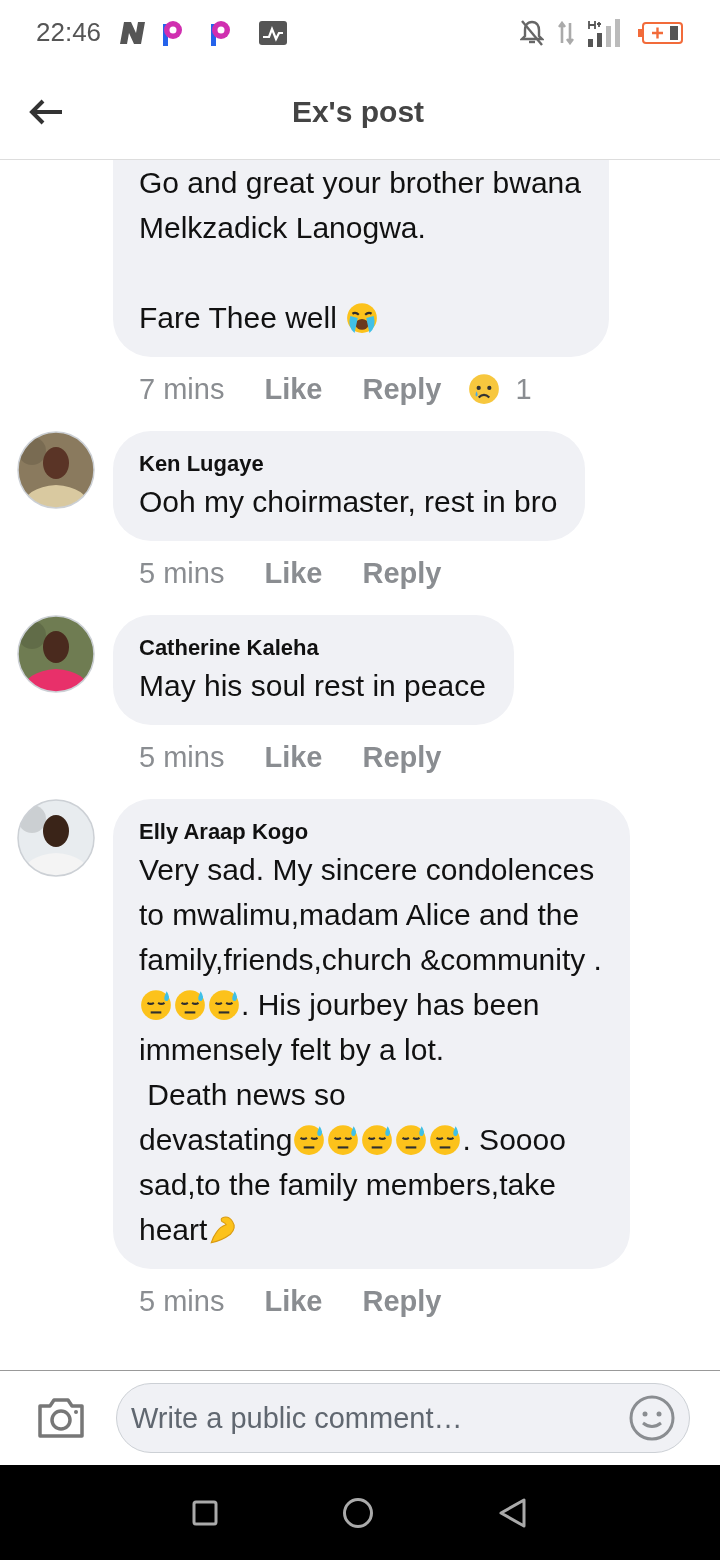  I want to click on comment-text: to mwalimu,madam Alice and the, so click(359, 915).